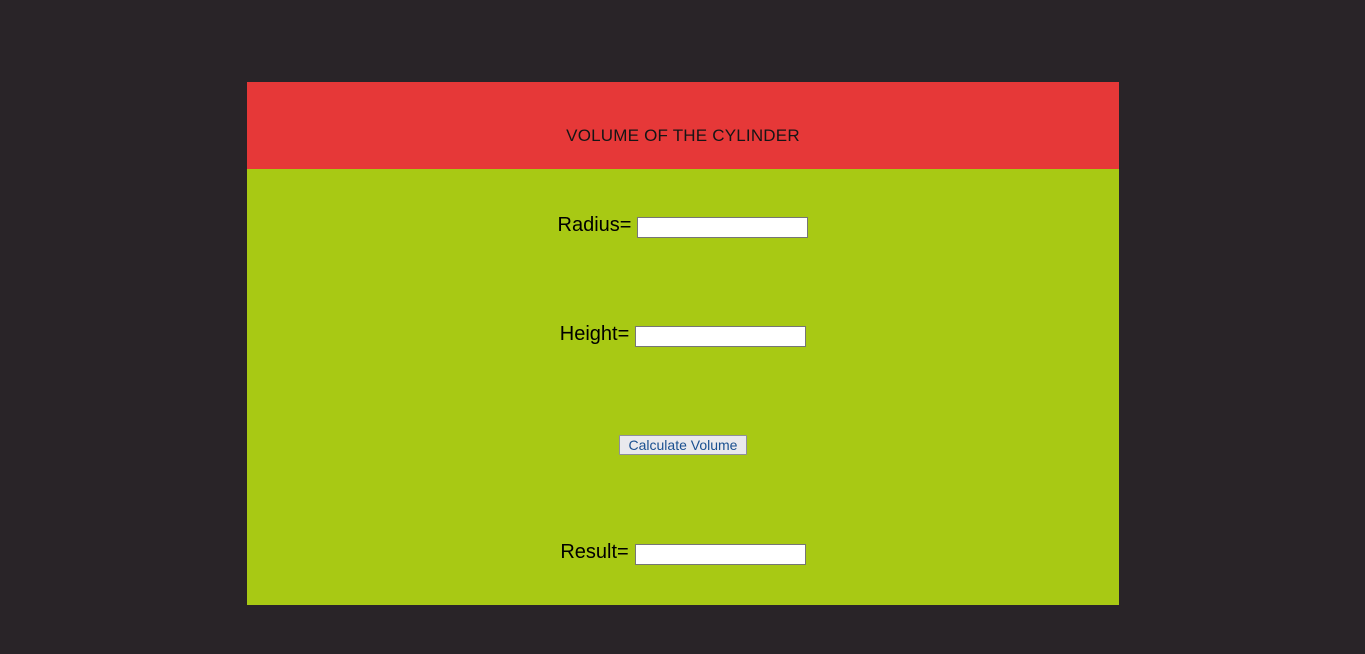 Image resolution: width=1365 pixels, height=654 pixels. Describe the element at coordinates (594, 334) in the screenshot. I see `height-label: Height=` at that location.